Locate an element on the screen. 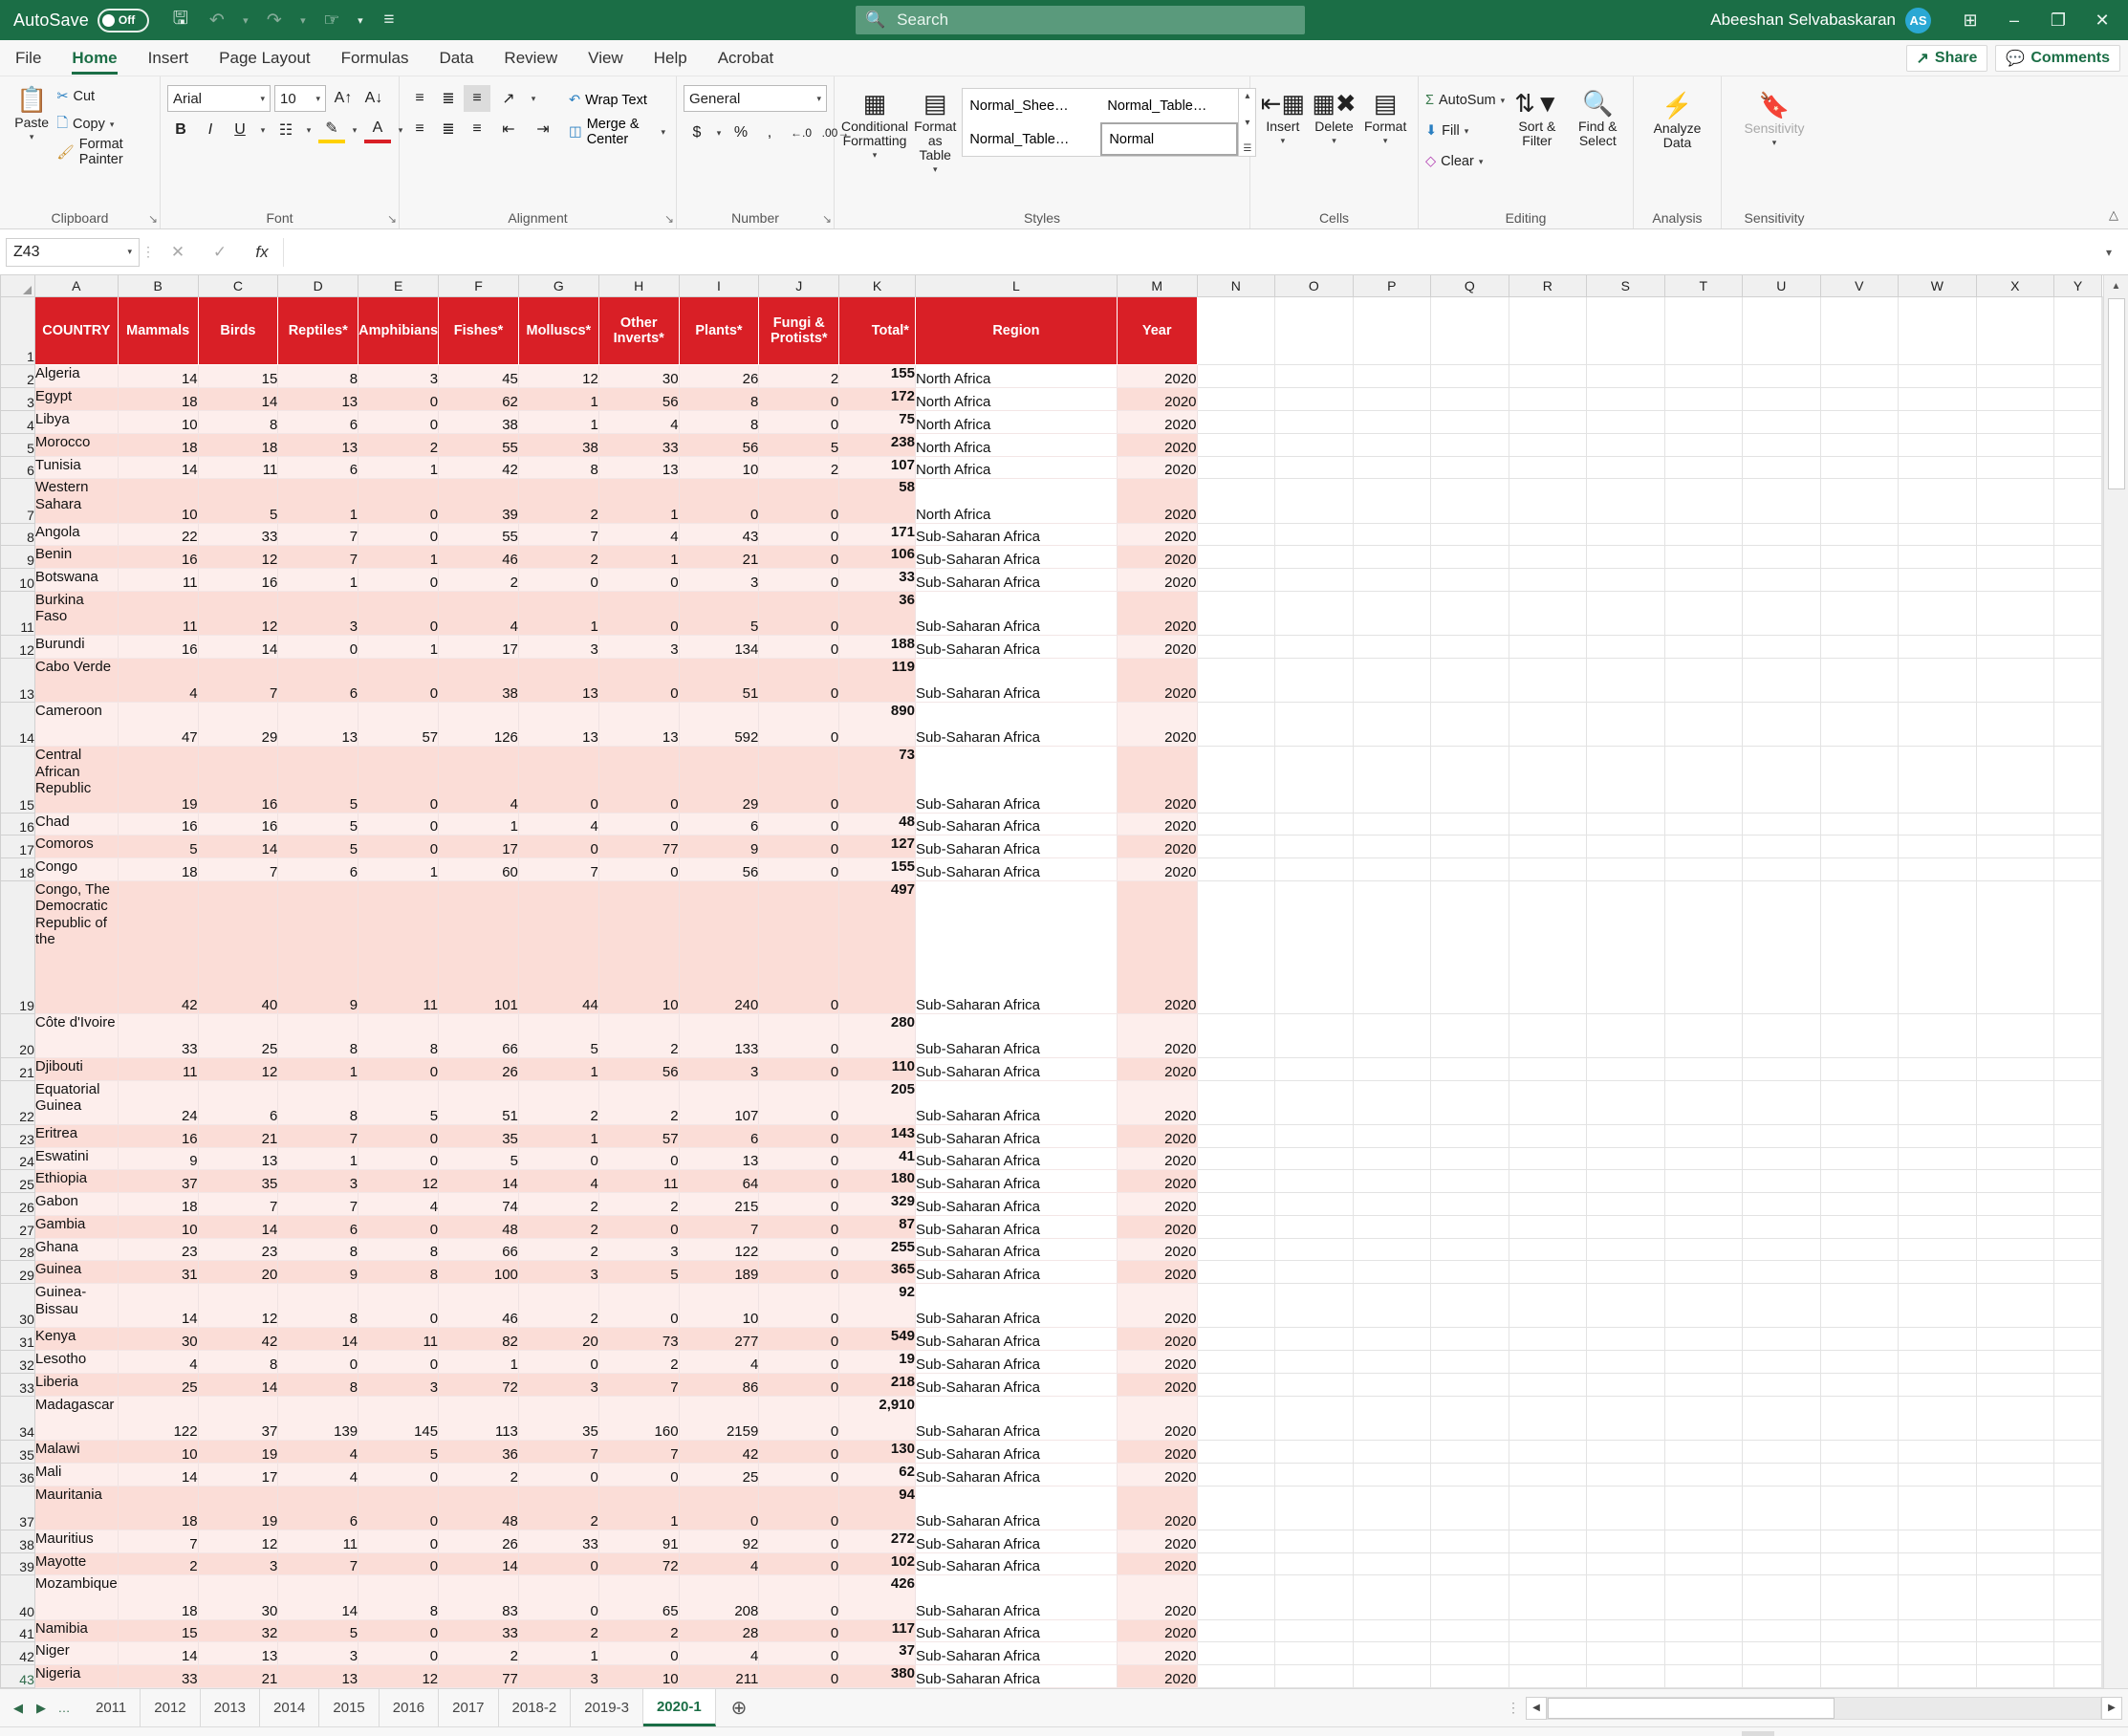  value-cell: 33 is located at coordinates (158, 1676).